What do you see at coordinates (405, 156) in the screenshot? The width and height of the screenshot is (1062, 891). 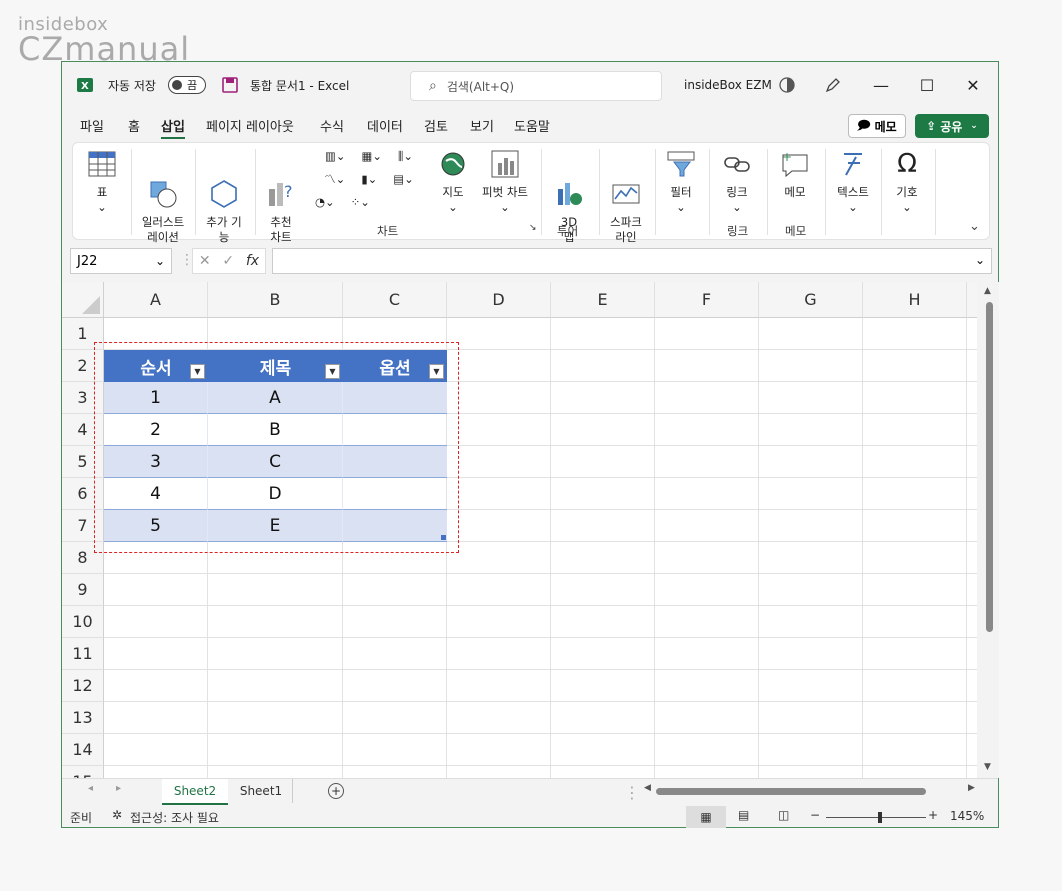 I see `waterfall-chart-icon: ⫼⌄` at bounding box center [405, 156].